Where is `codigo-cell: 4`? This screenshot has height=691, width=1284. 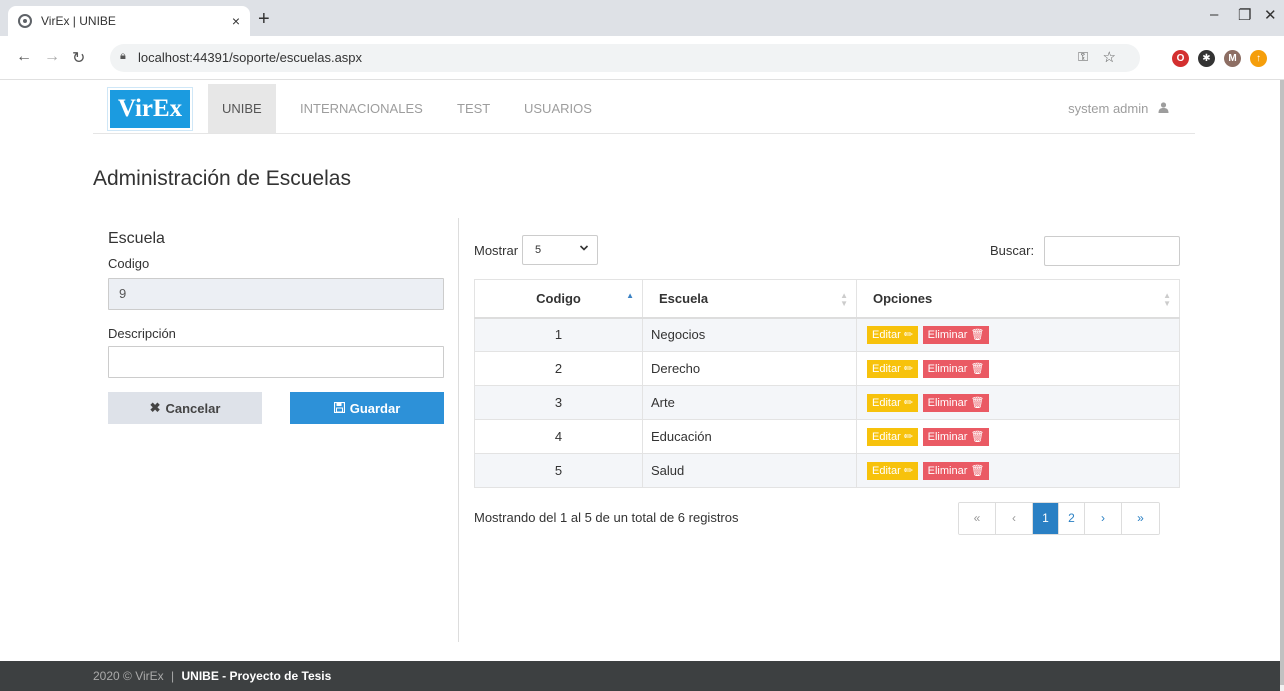
codigo-cell: 4 is located at coordinates (558, 436).